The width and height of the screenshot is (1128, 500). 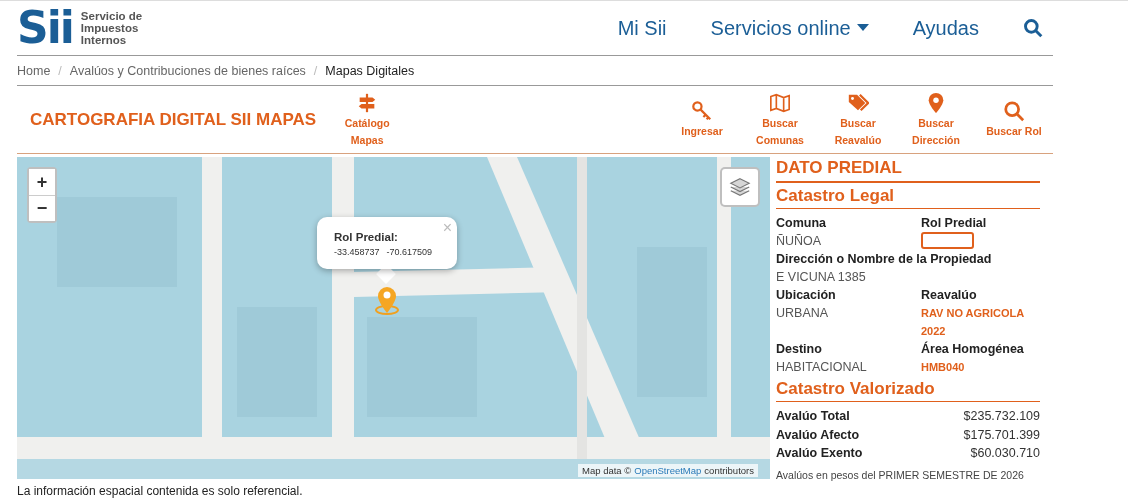 I want to click on section-title: Catastro Valorizado, so click(x=908, y=390).